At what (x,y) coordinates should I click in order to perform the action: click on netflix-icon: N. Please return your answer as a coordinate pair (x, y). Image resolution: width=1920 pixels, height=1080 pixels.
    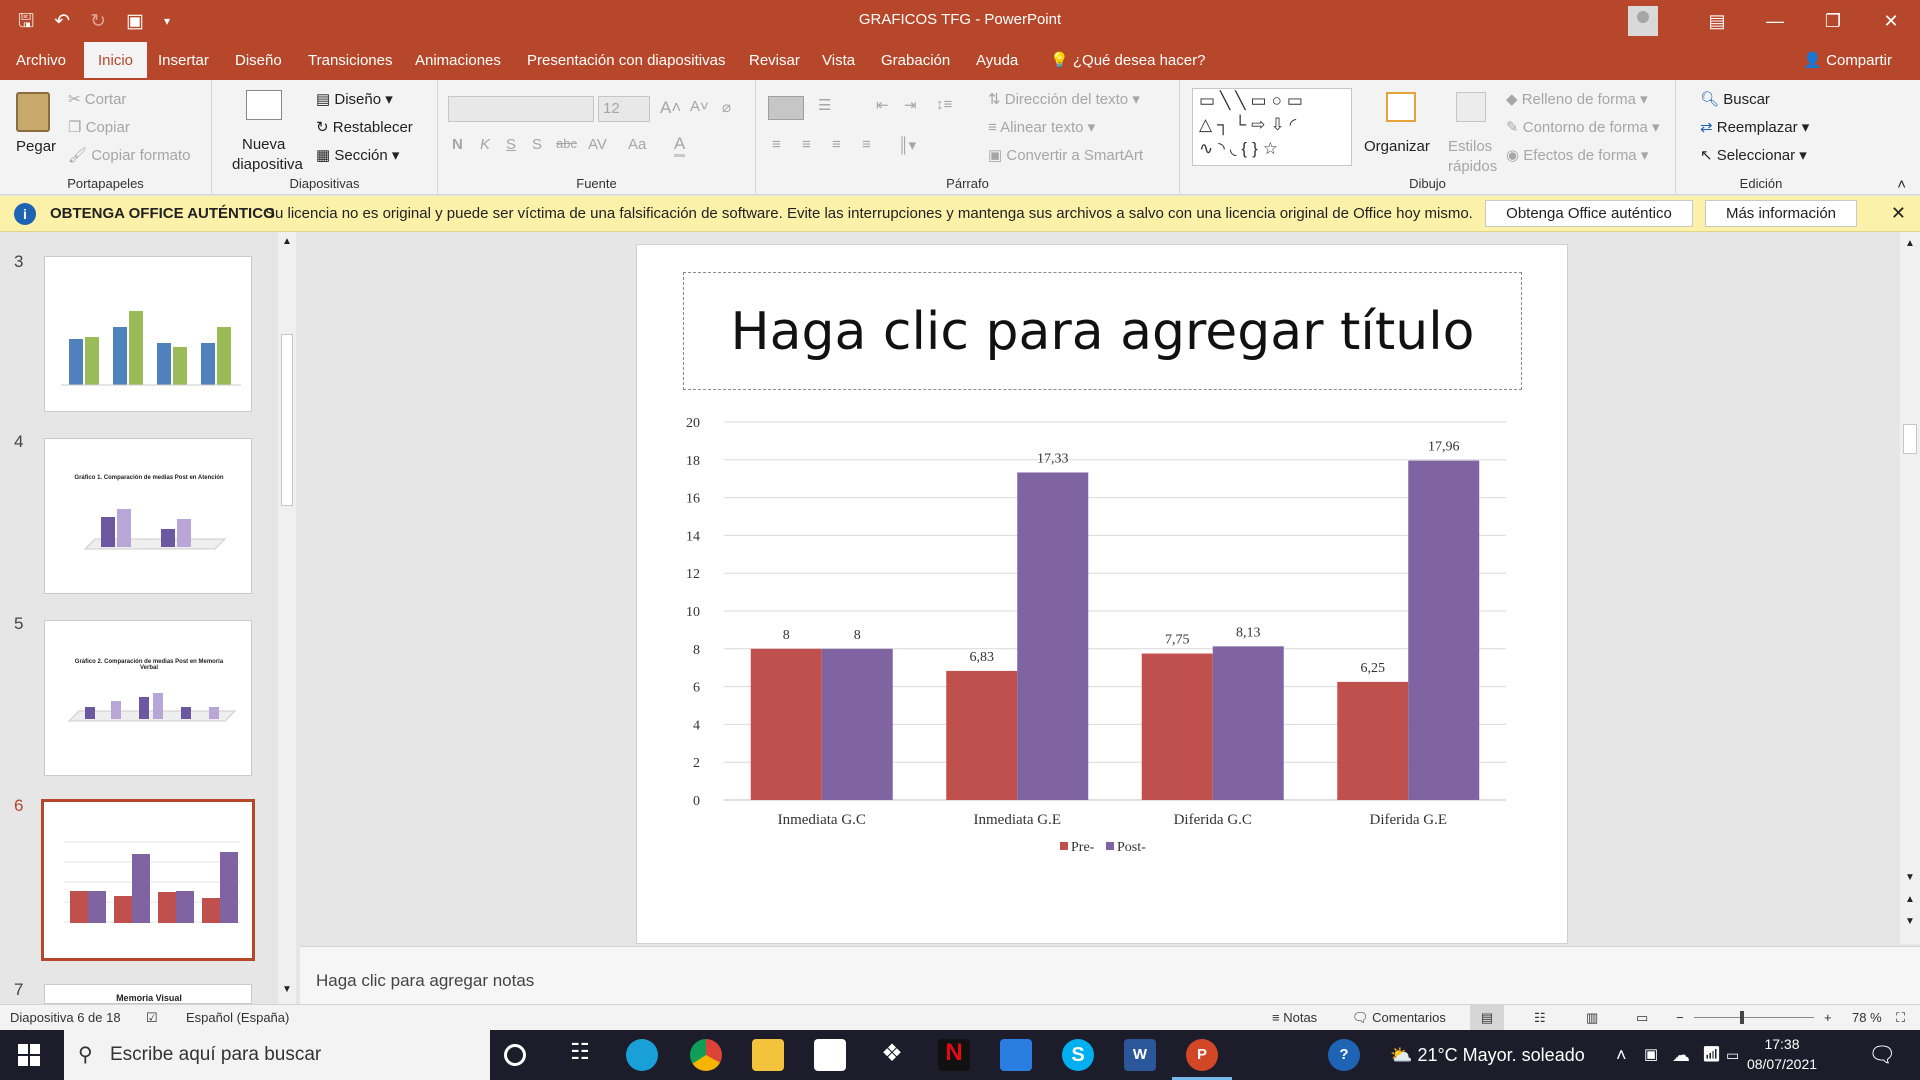
    Looking at the image, I should click on (954, 1055).